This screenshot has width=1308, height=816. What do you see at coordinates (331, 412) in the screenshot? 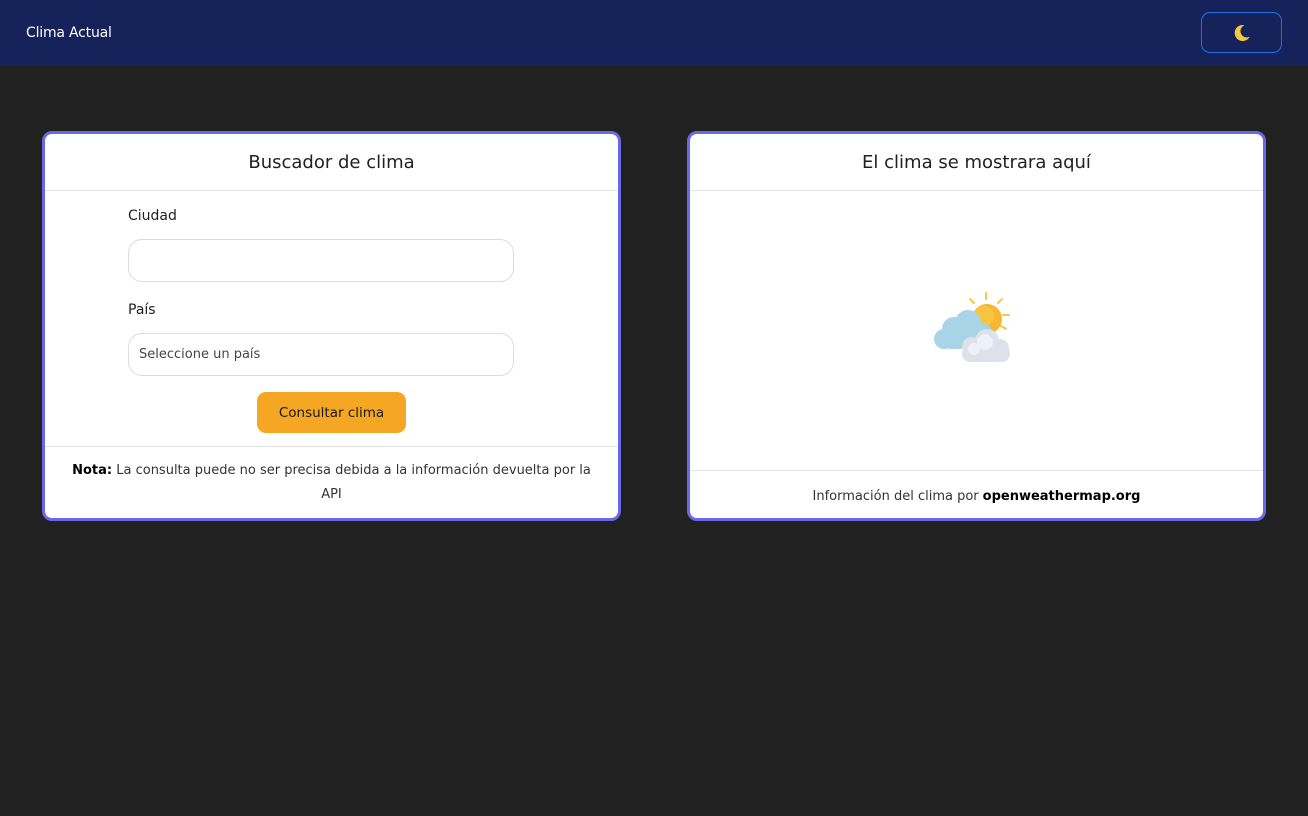
I see `submit-weather-button: Consultar clima` at bounding box center [331, 412].